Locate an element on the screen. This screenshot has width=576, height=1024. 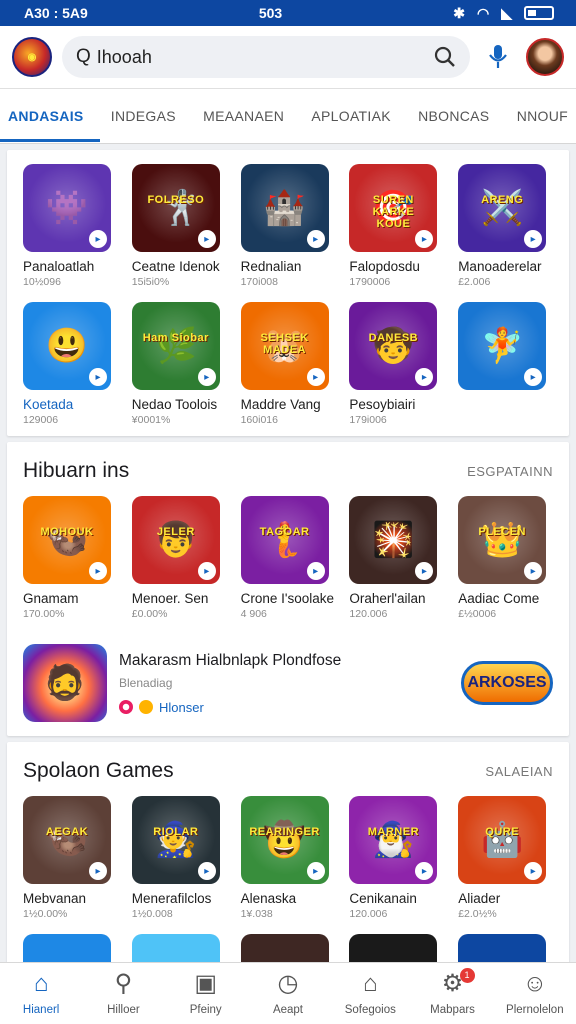
tab-6: NNOUF is located at coordinates (542, 116).